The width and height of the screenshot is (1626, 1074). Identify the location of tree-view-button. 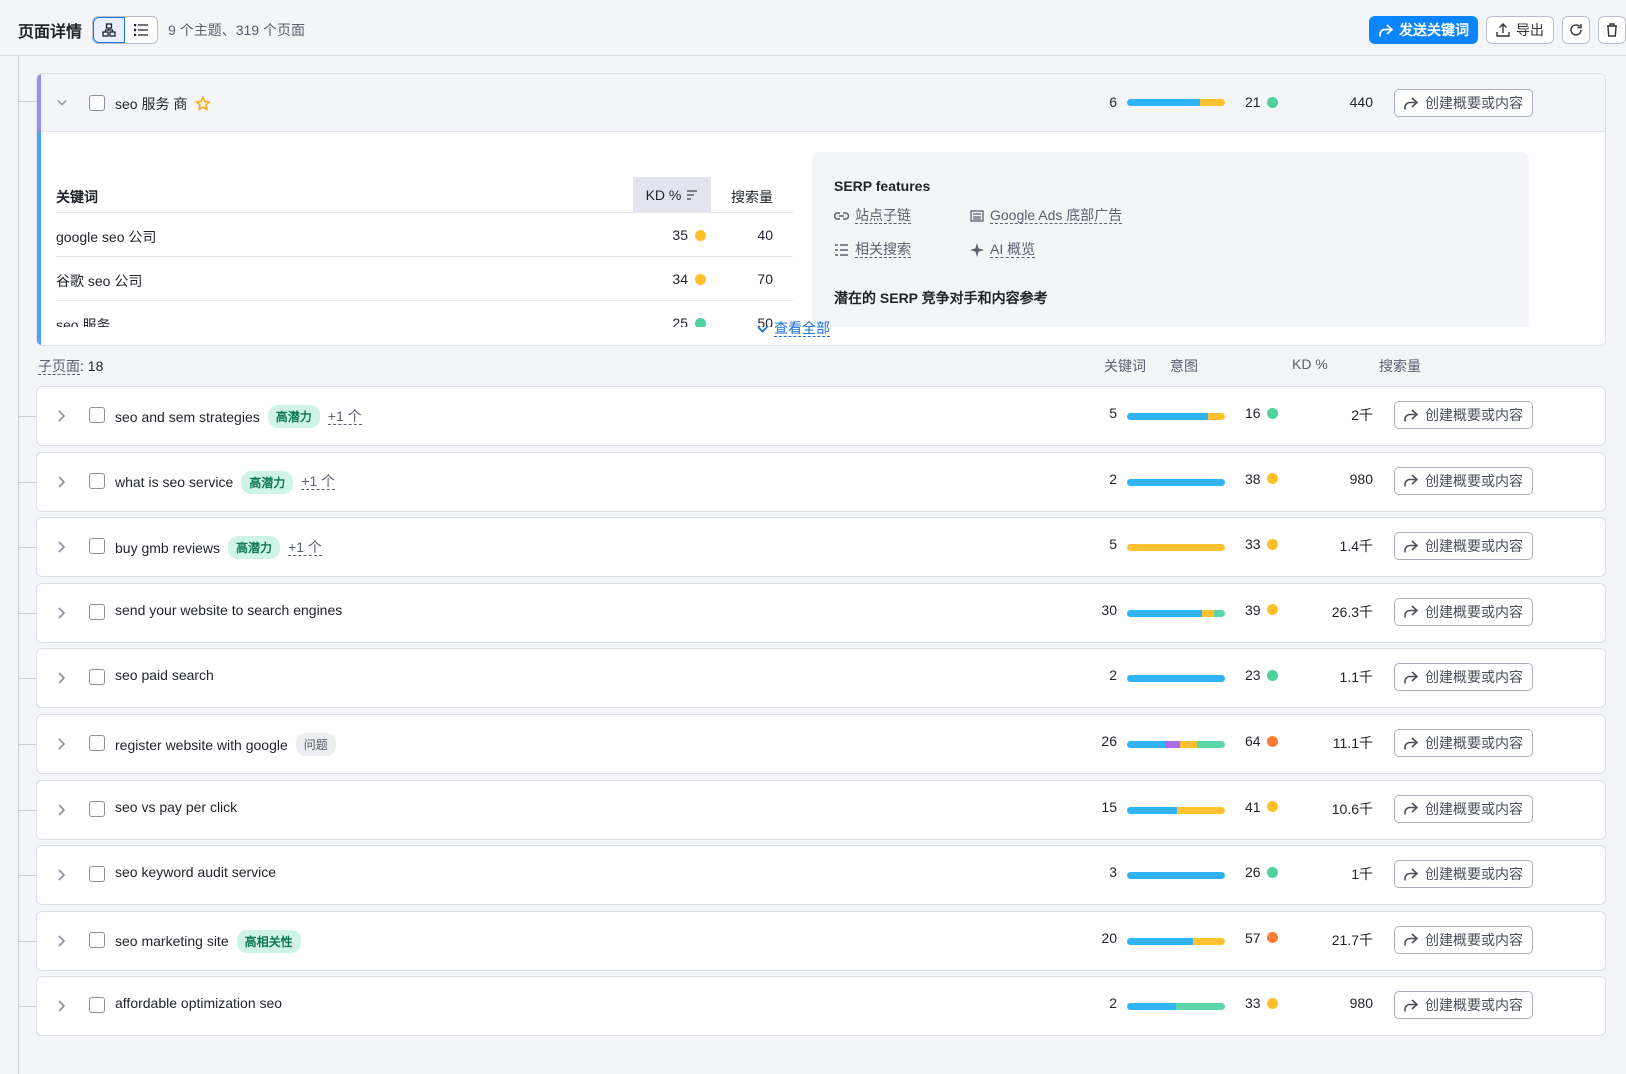
(109, 29).